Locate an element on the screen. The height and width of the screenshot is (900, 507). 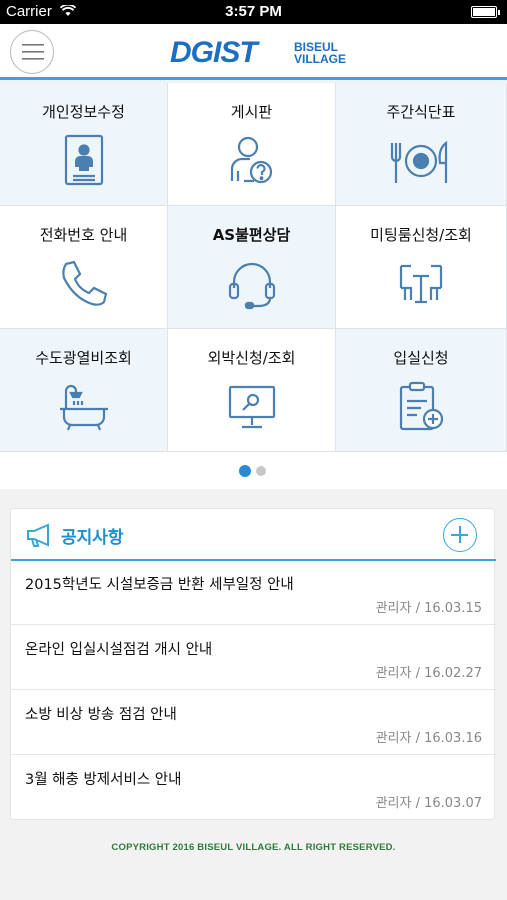
menu-item-utility-bill: 수도광열비조회 is located at coordinates (84, 390).